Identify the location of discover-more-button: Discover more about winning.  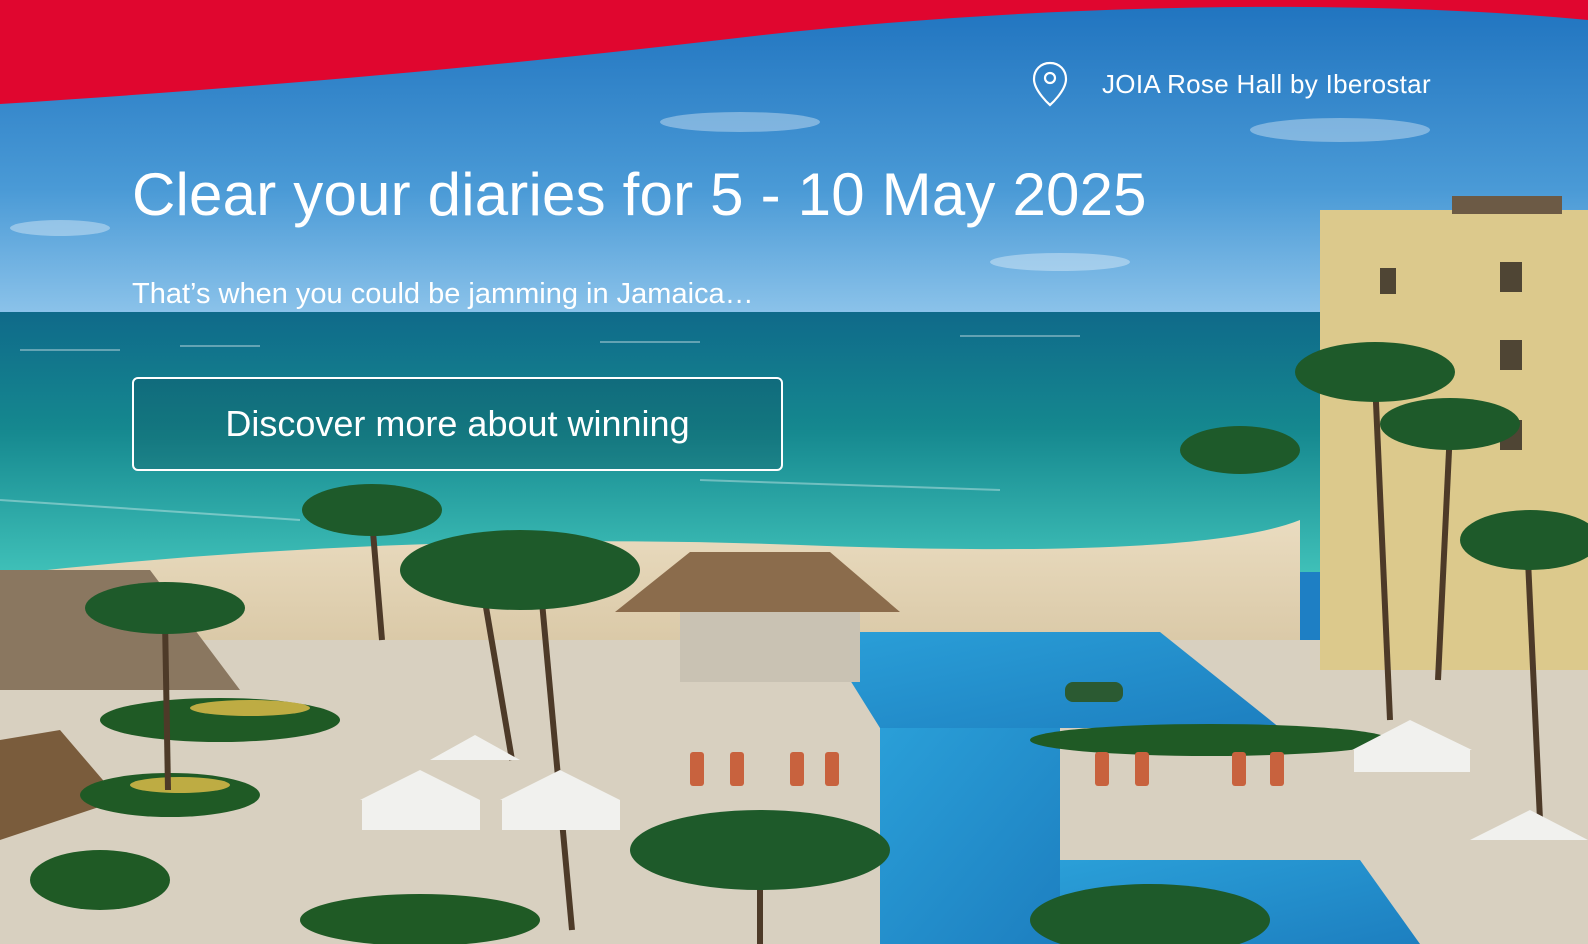
(457, 424).